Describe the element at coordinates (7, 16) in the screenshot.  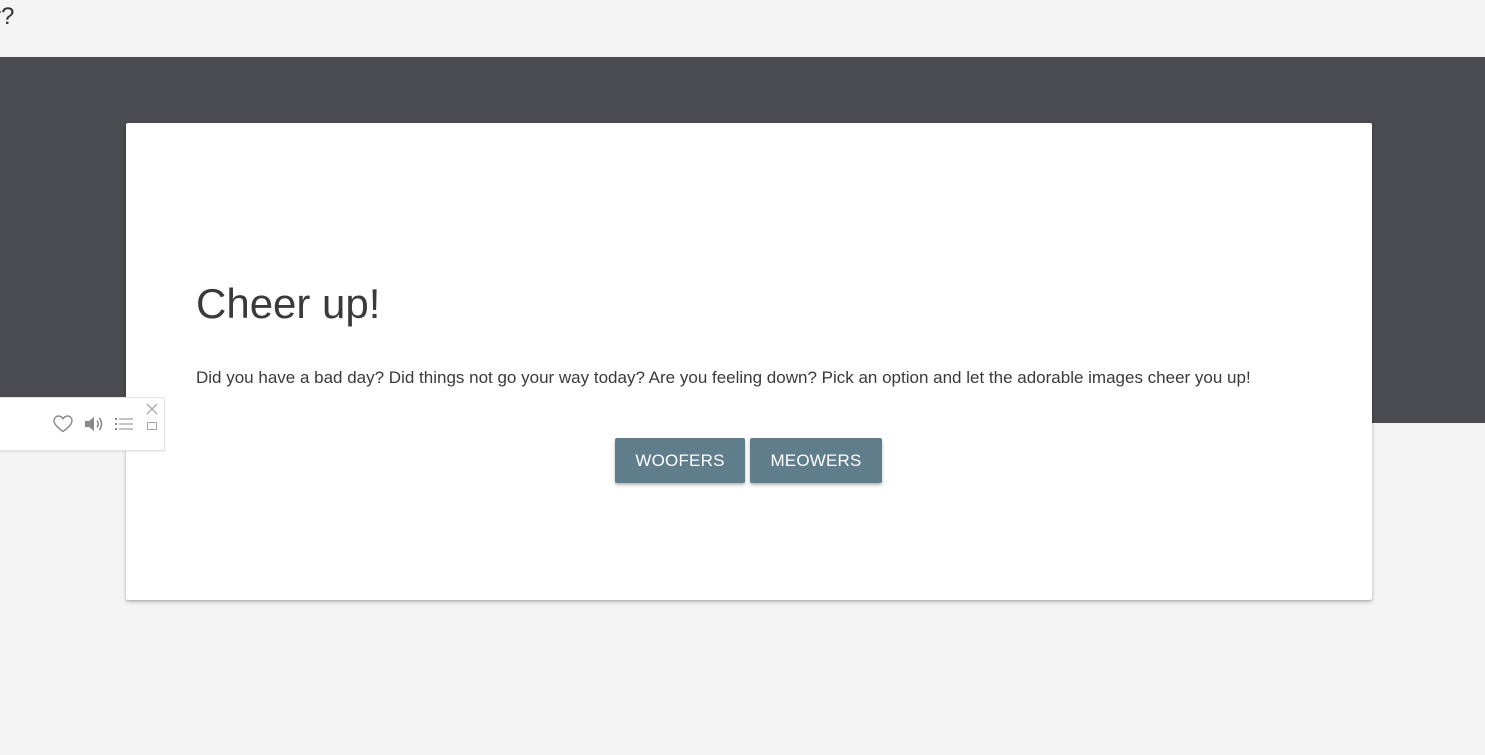
I see `page-heading-fragment: y?` at that location.